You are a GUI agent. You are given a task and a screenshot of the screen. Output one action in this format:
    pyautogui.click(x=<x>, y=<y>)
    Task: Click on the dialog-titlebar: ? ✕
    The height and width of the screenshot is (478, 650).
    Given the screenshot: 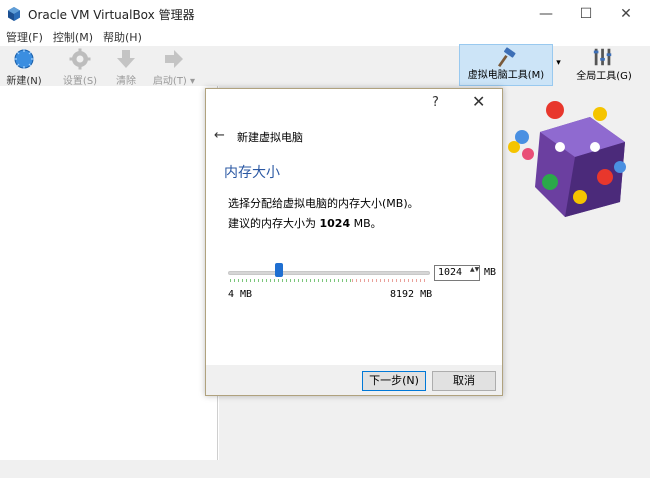 What is the action you would take?
    pyautogui.click(x=354, y=103)
    